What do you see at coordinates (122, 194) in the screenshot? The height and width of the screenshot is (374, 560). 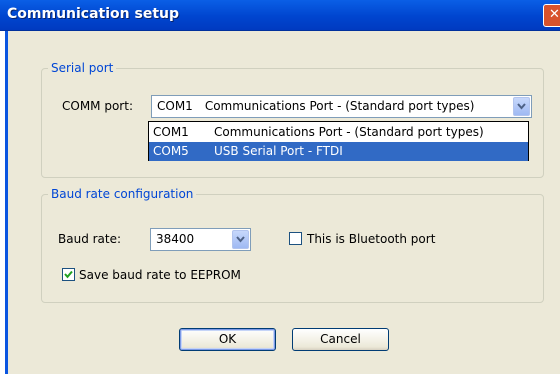 I see `baud-rate-legend: Baud rate configuration` at bounding box center [122, 194].